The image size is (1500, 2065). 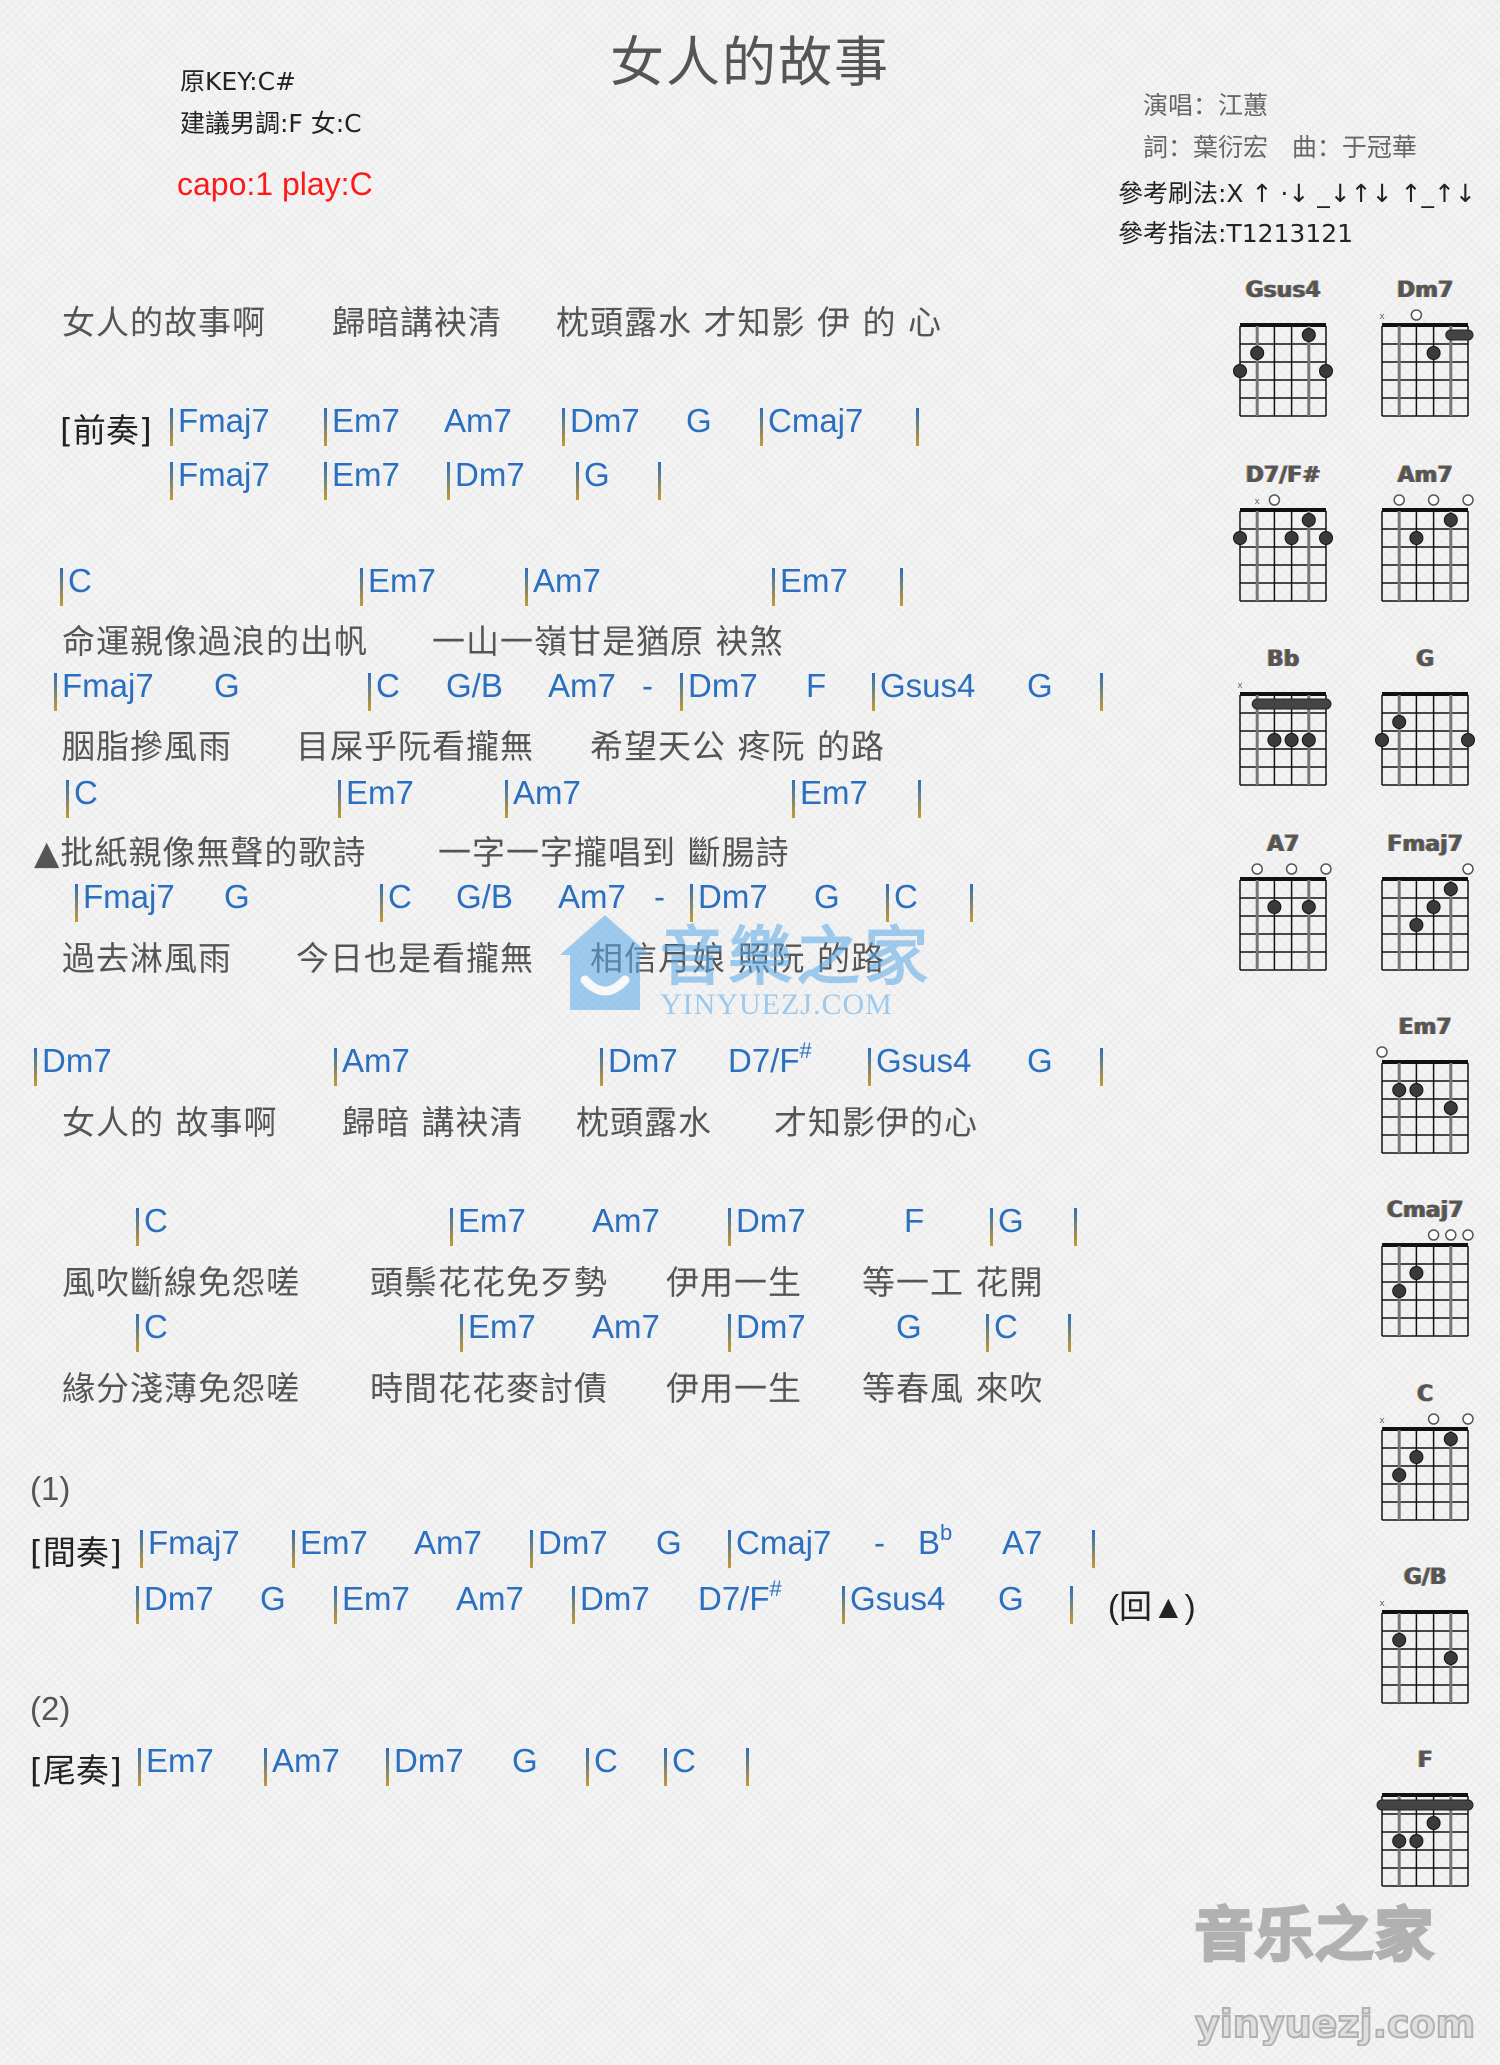 What do you see at coordinates (1425, 1088) in the screenshot?
I see `chord-diagram-em7: Em7` at bounding box center [1425, 1088].